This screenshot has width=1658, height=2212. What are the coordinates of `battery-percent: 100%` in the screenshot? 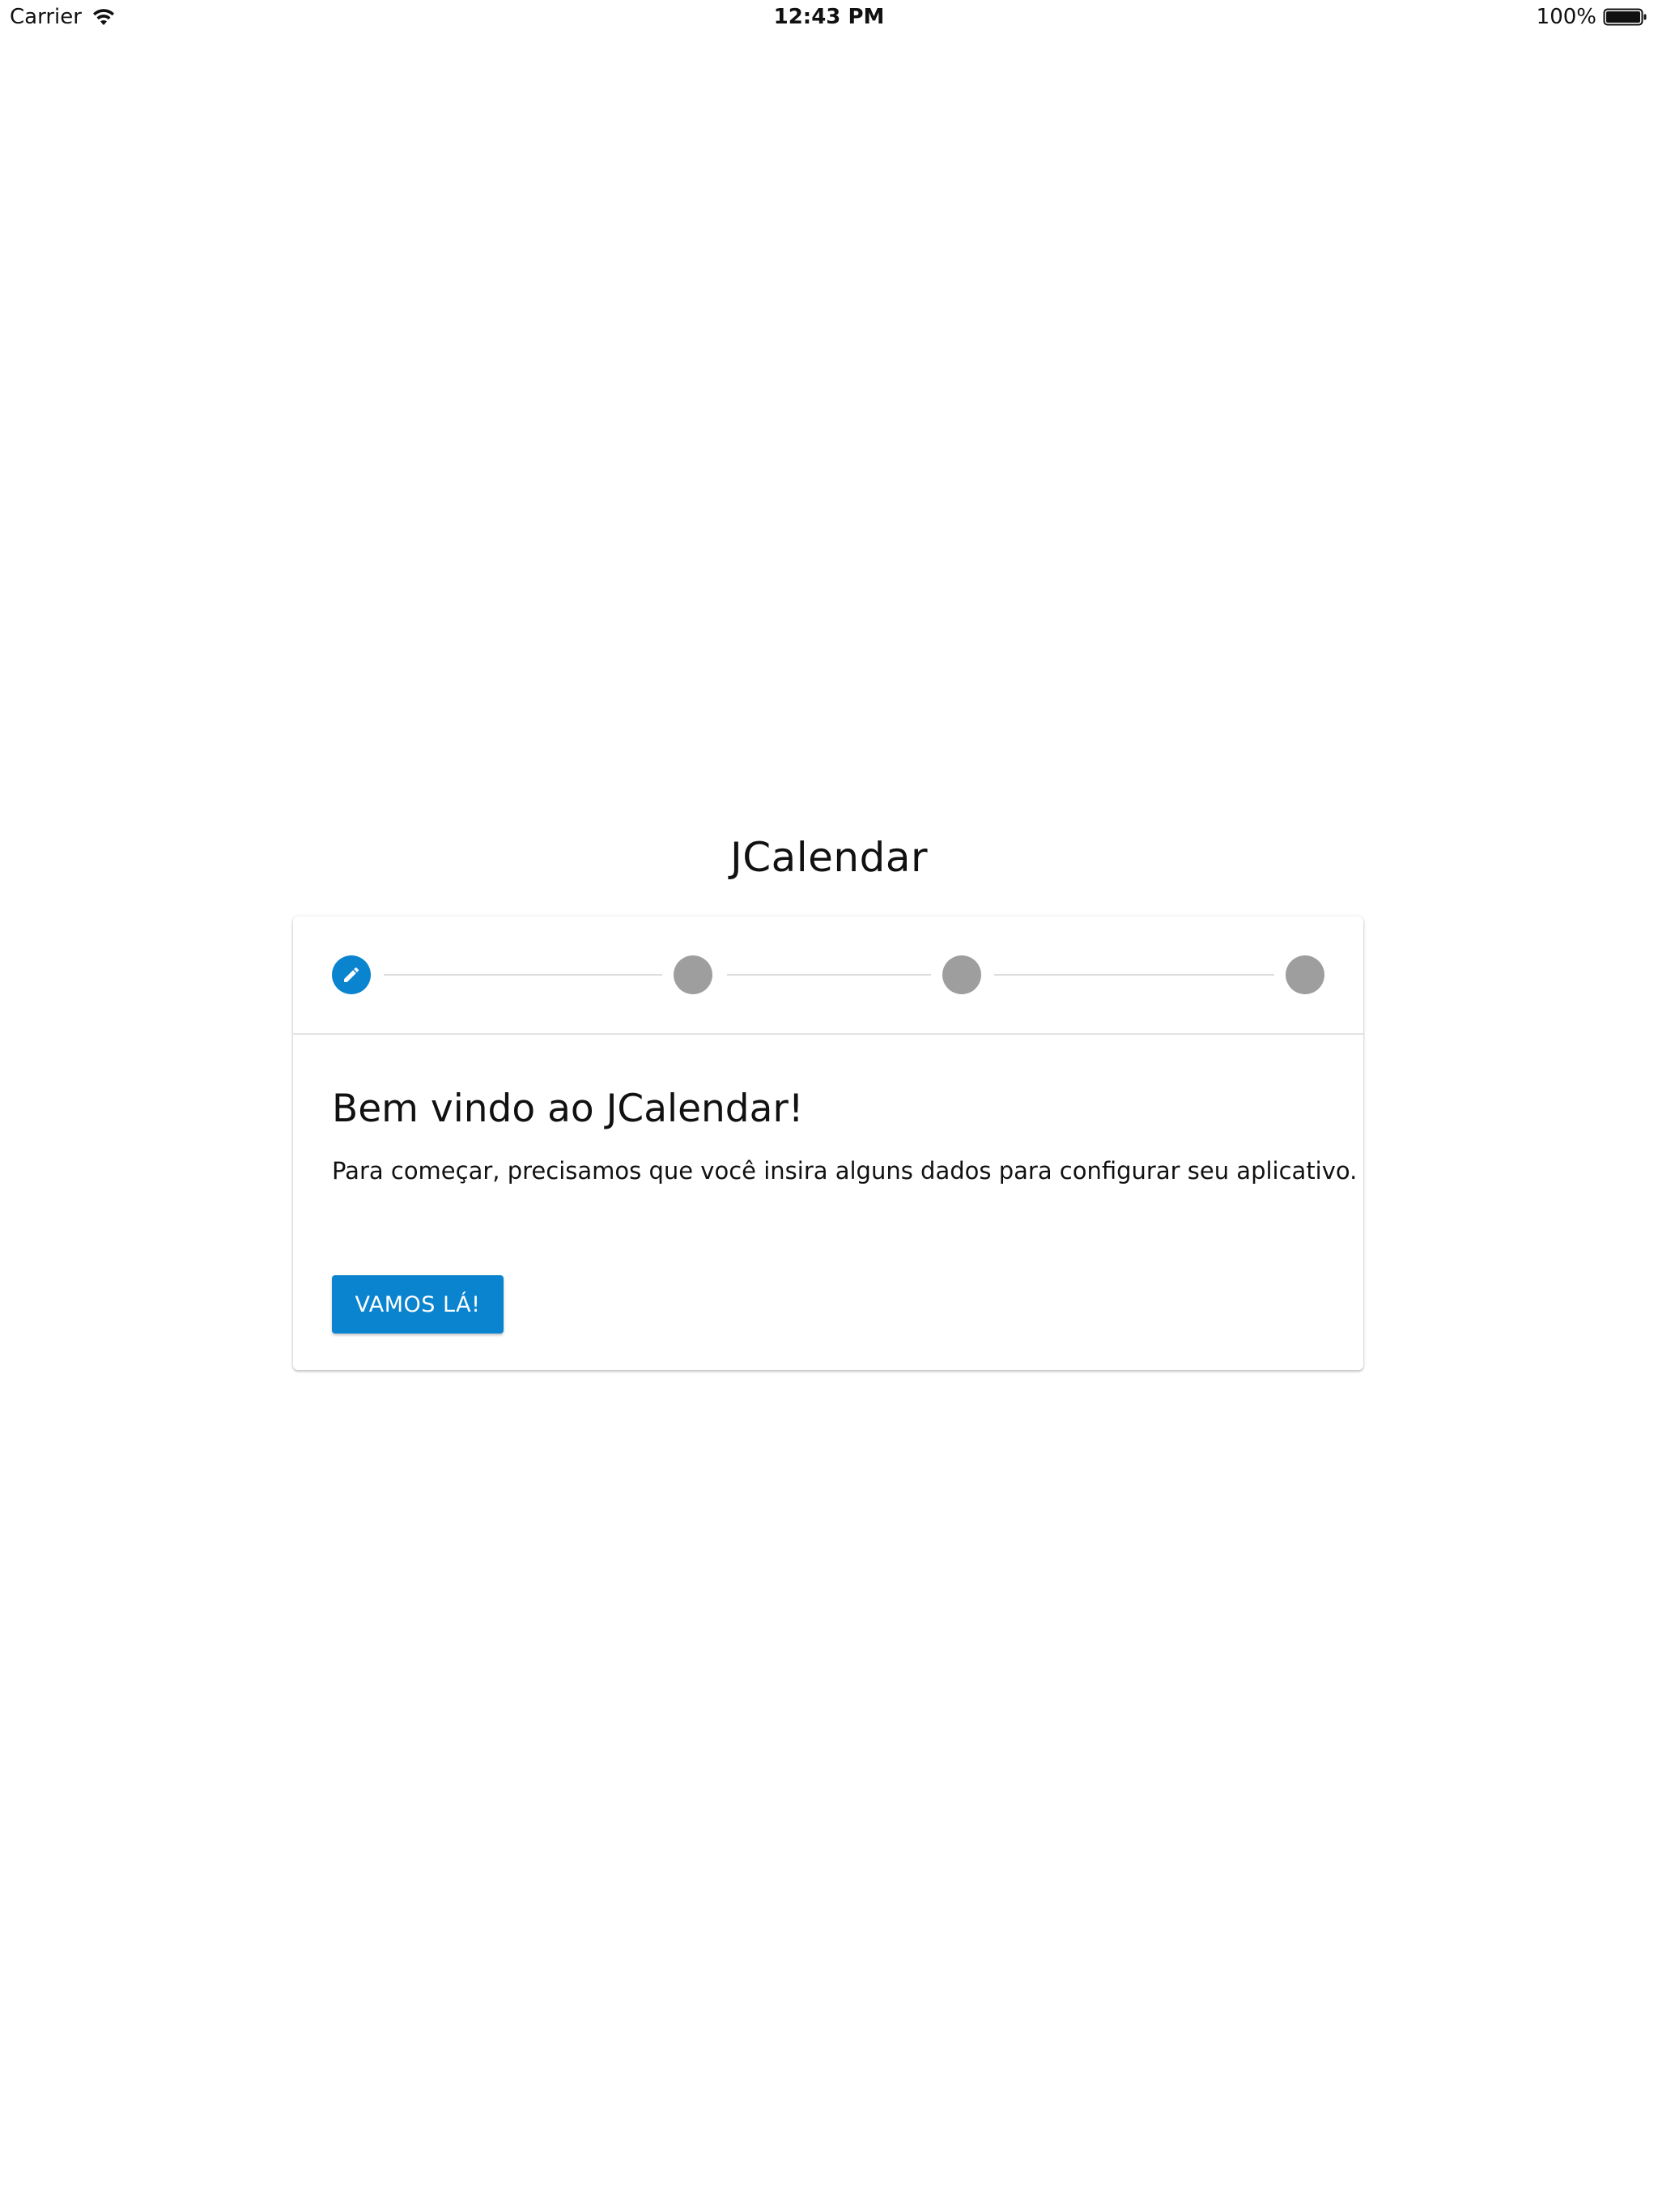 It's located at (1566, 17).